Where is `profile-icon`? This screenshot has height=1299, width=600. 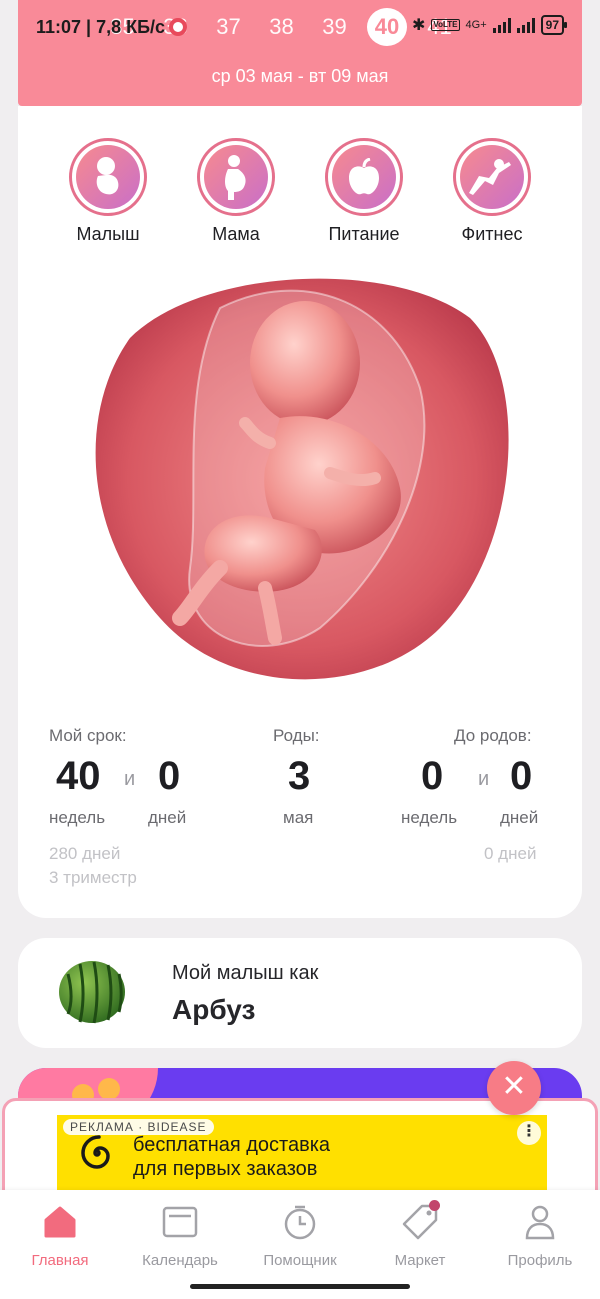 profile-icon is located at coordinates (540, 1222).